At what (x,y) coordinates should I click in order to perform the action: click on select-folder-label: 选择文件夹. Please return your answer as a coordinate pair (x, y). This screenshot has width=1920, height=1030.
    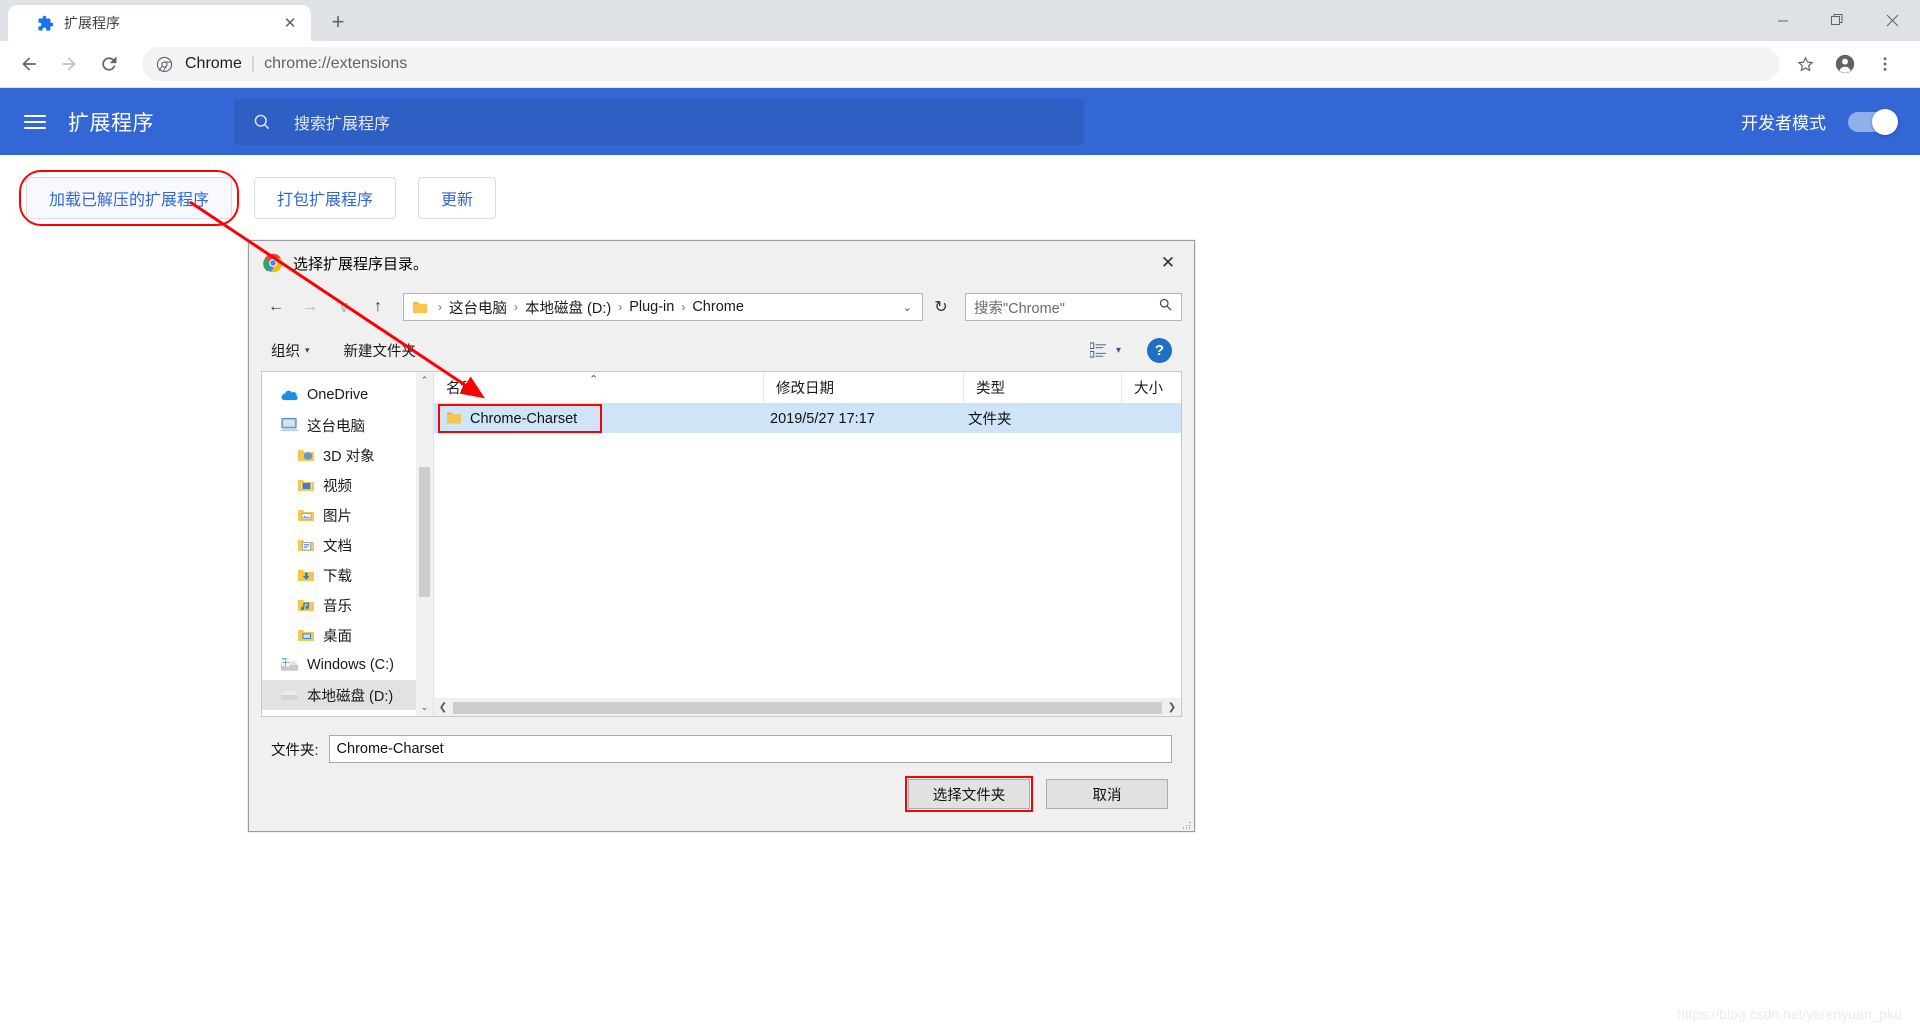
    Looking at the image, I should click on (969, 795).